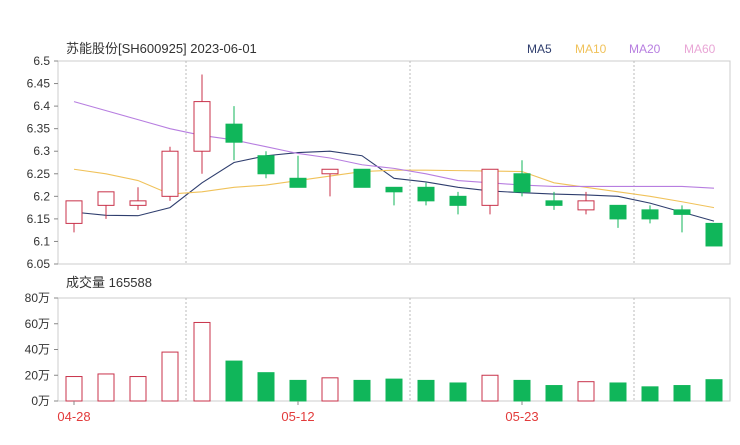  I want to click on chart-title: 苏能股份[SH600925] 2023-06-01, so click(161, 48).